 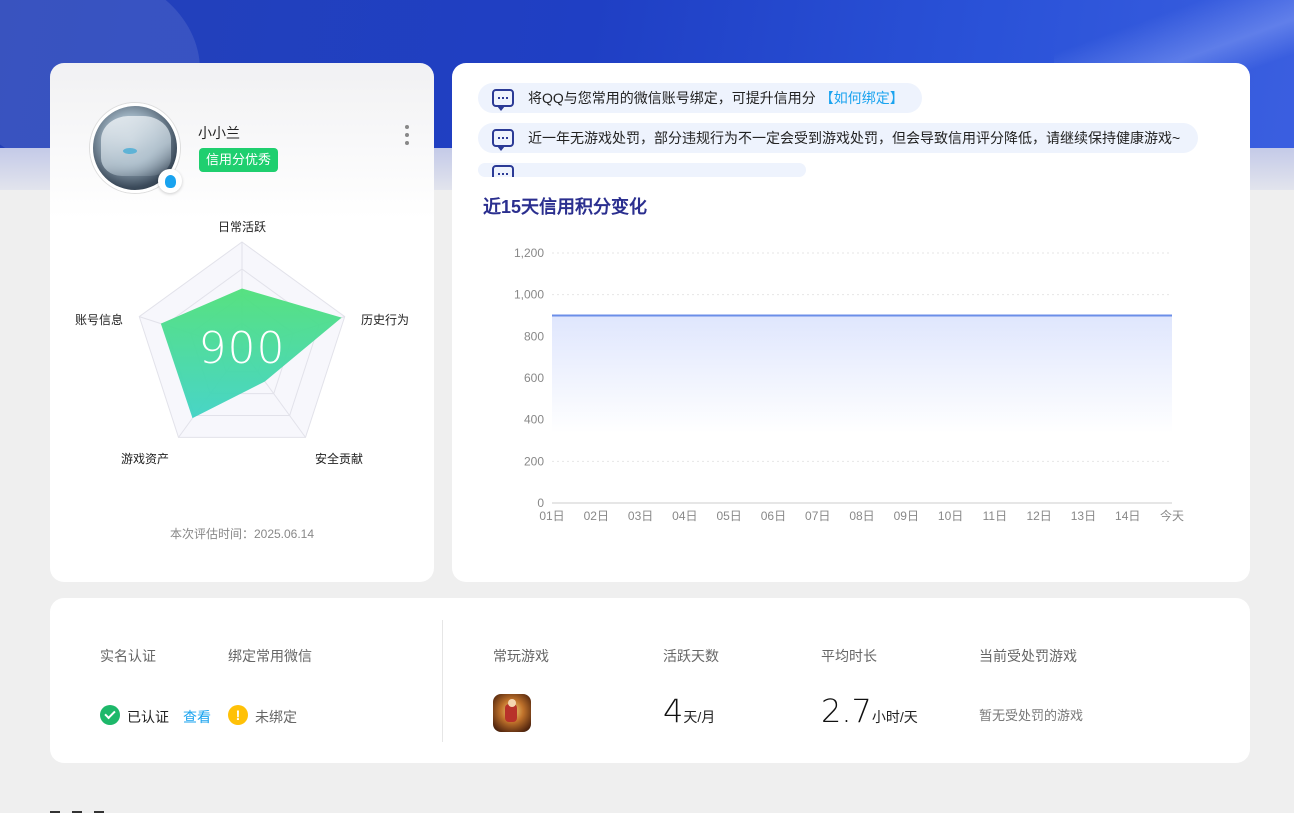 What do you see at coordinates (238, 715) in the screenshot?
I see `warning-icon: !` at bounding box center [238, 715].